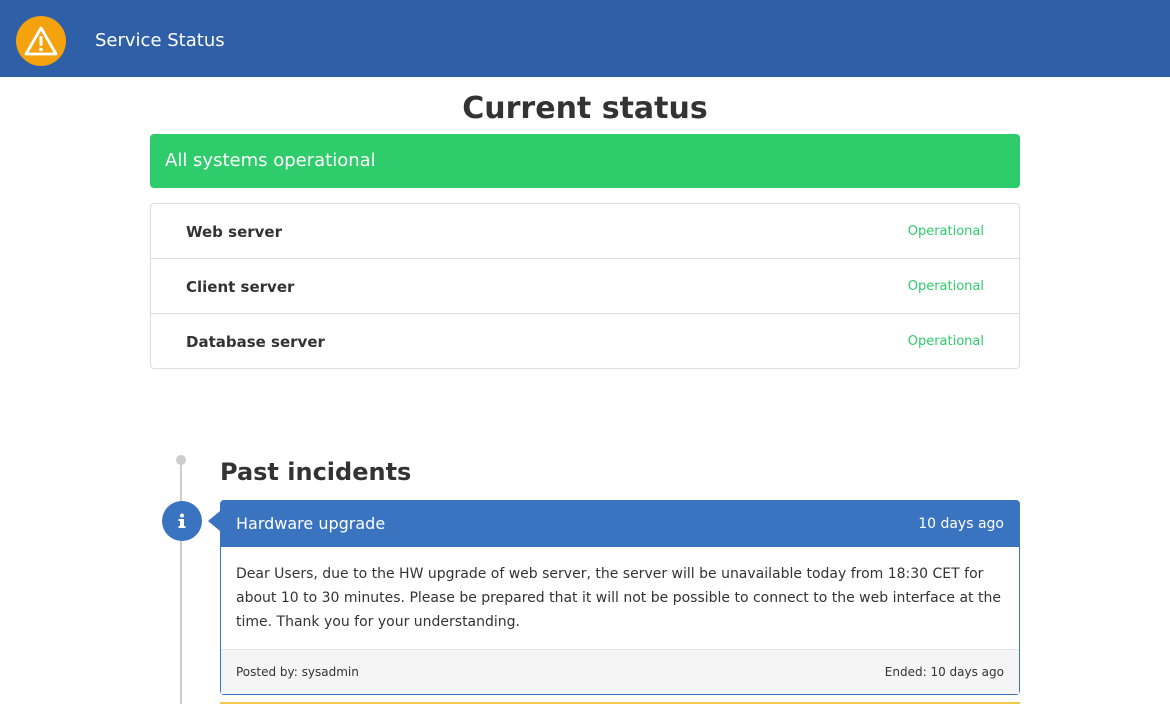 The image size is (1170, 704). I want to click on component-name: Database server, so click(255, 342).